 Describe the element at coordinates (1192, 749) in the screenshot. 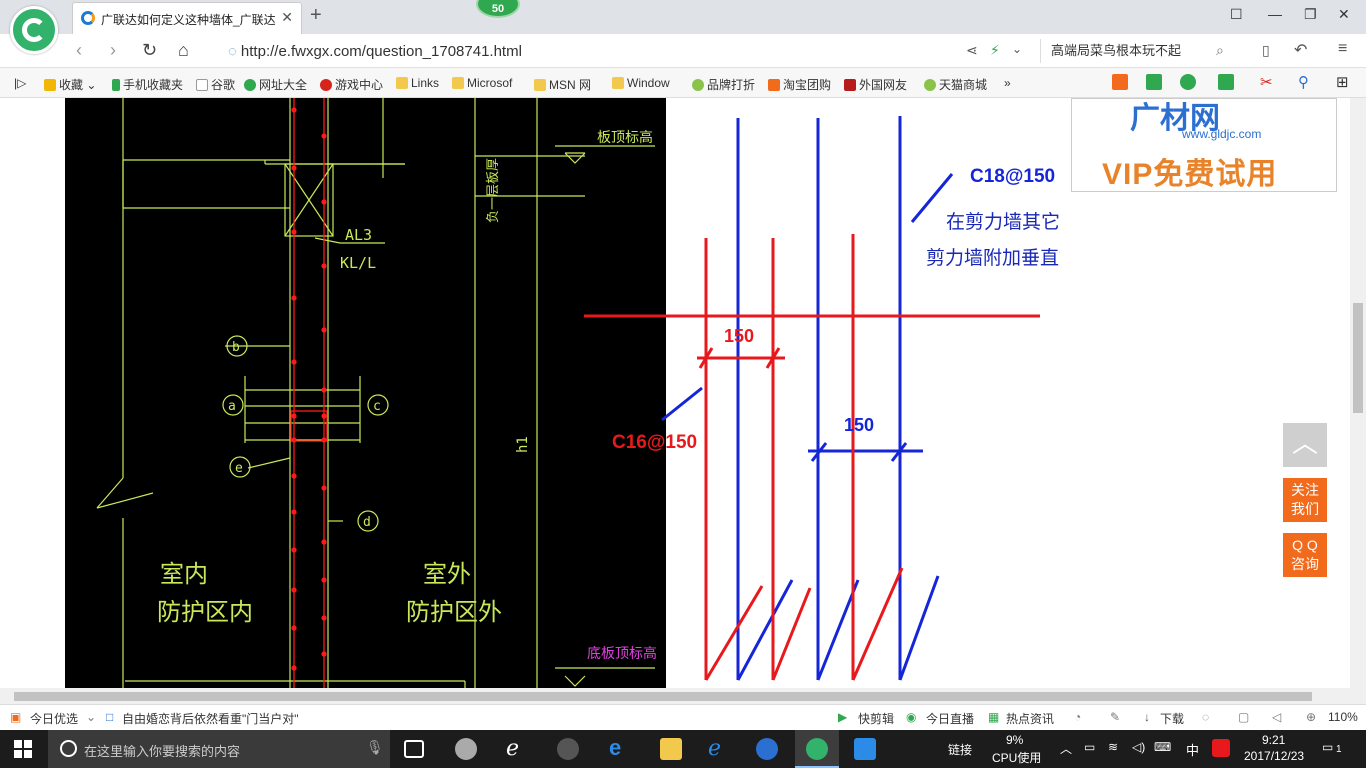

I see `ime-indicator: 中` at that location.